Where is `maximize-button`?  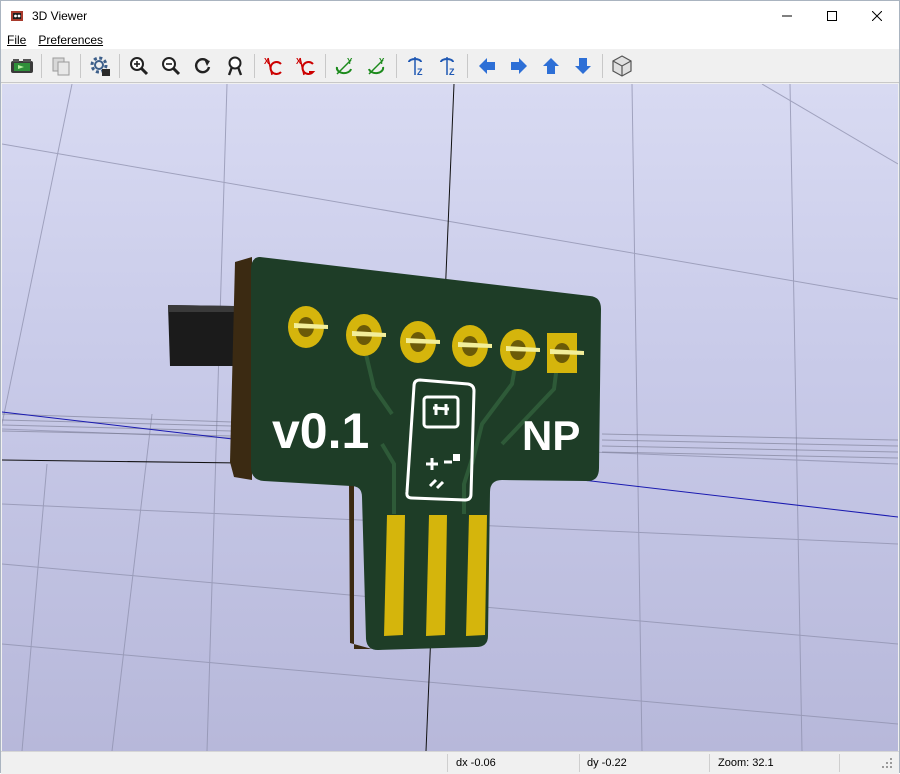 maximize-button is located at coordinates (831, 16).